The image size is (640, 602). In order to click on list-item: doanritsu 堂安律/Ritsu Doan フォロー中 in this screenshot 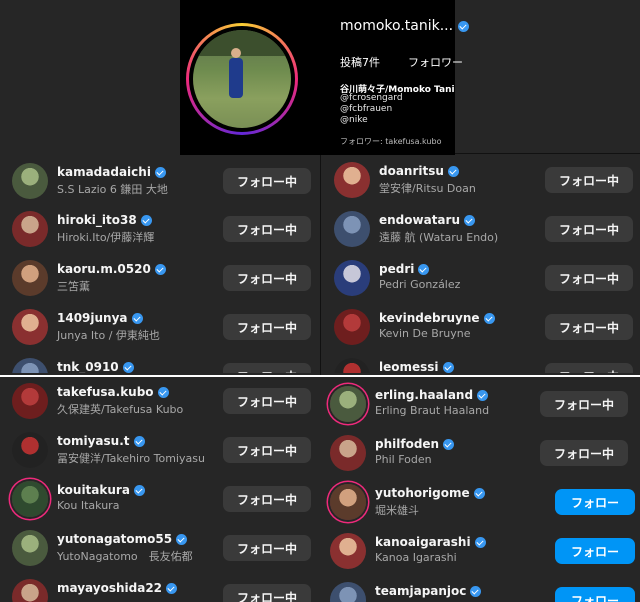, I will do `click(481, 180)`.